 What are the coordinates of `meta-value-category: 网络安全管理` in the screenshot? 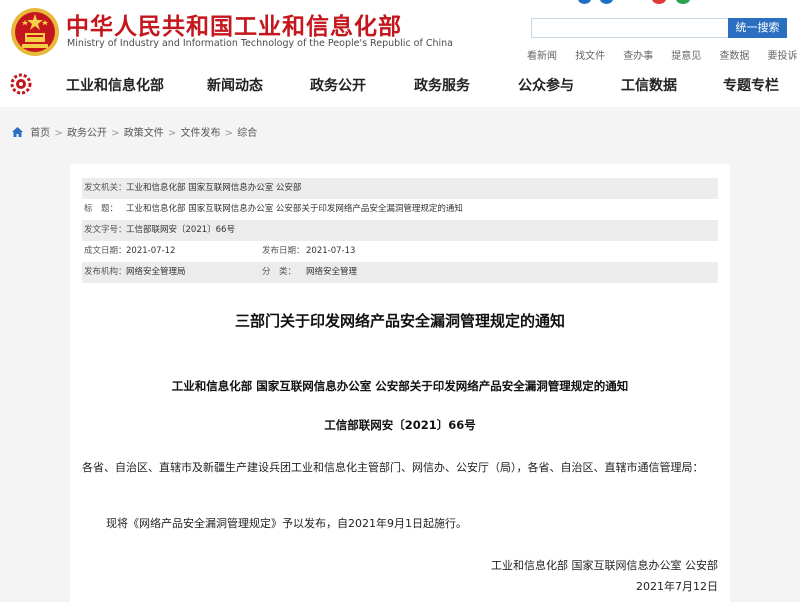 It's located at (332, 272).